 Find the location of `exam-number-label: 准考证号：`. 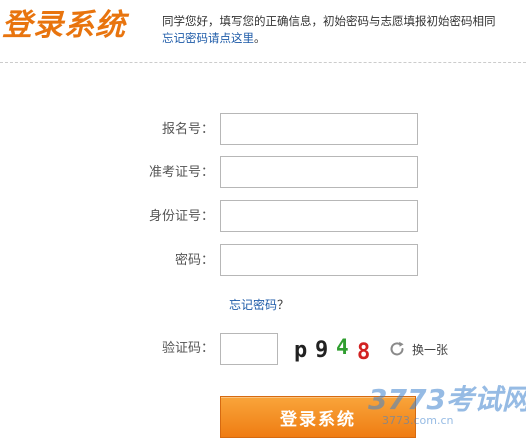

exam-number-label: 准考证号： is located at coordinates (181, 172).